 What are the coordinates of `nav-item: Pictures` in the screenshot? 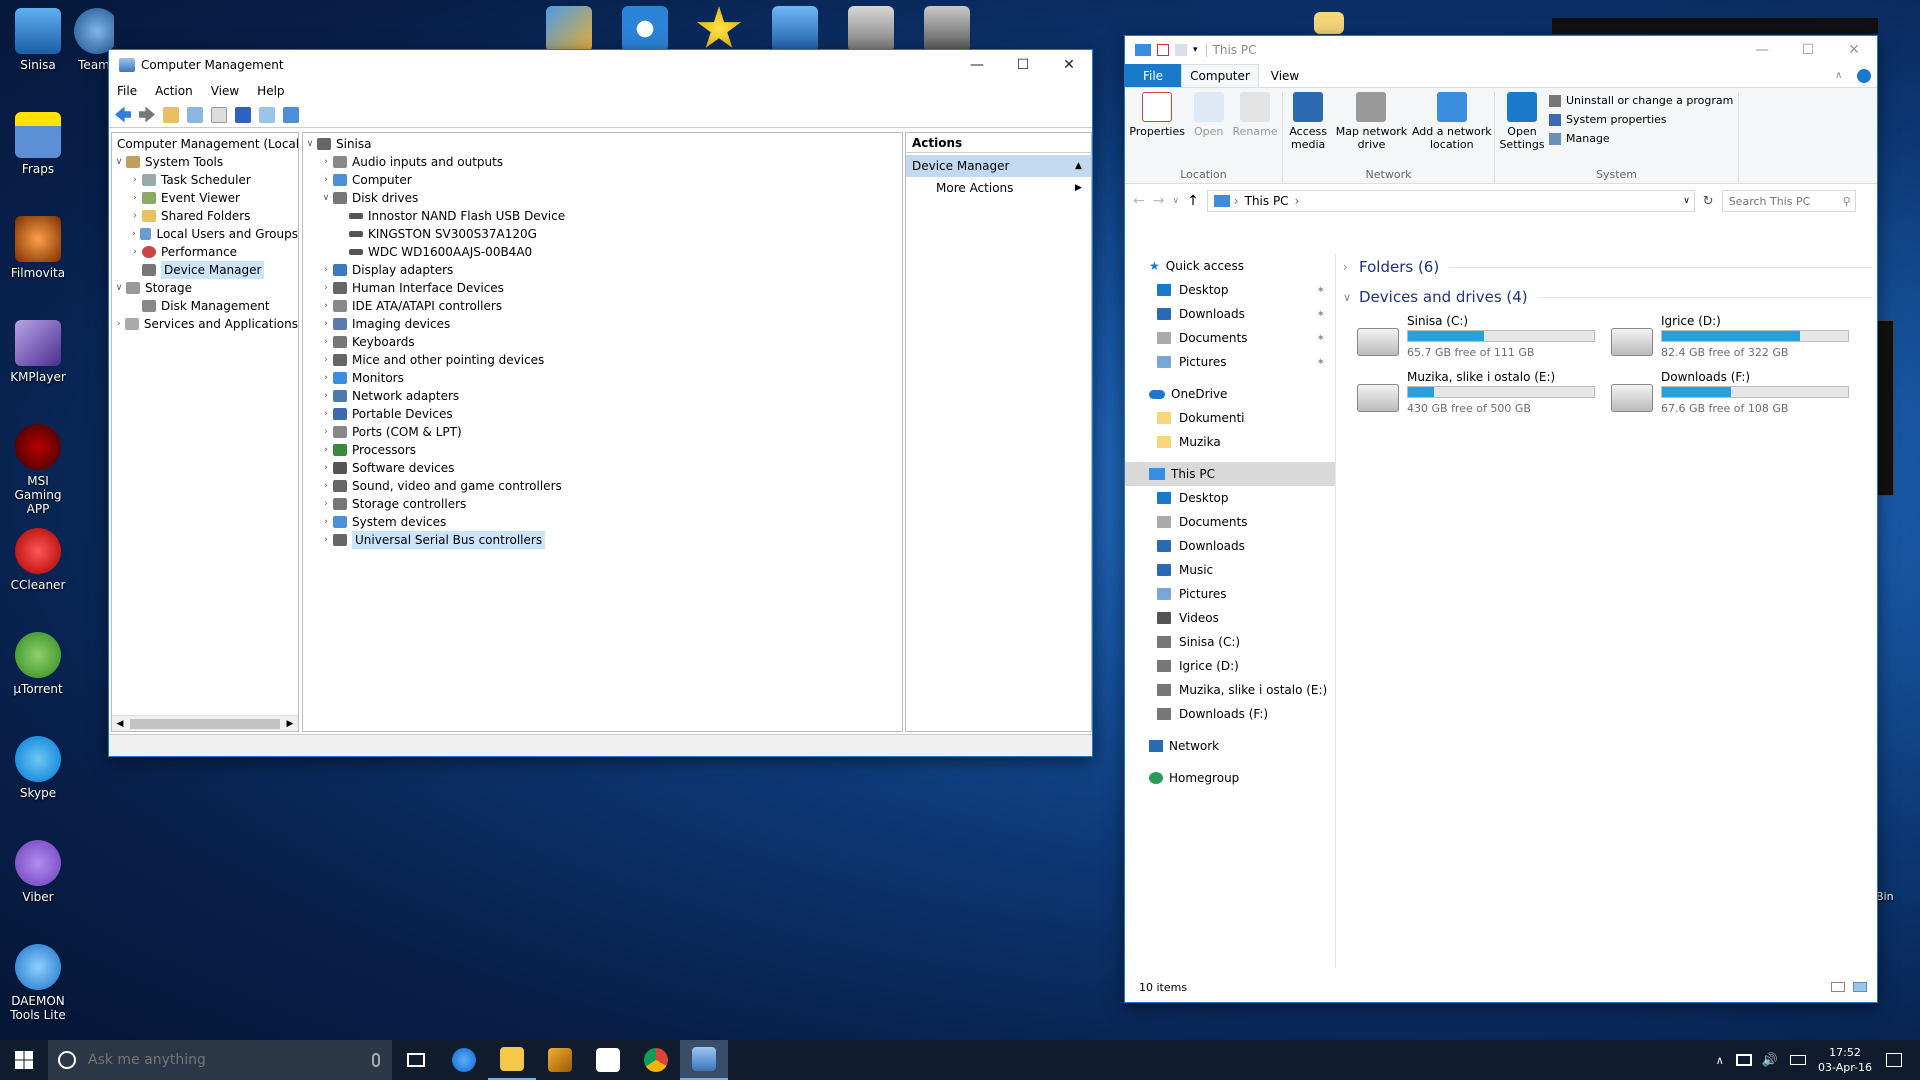 It's located at (1230, 594).